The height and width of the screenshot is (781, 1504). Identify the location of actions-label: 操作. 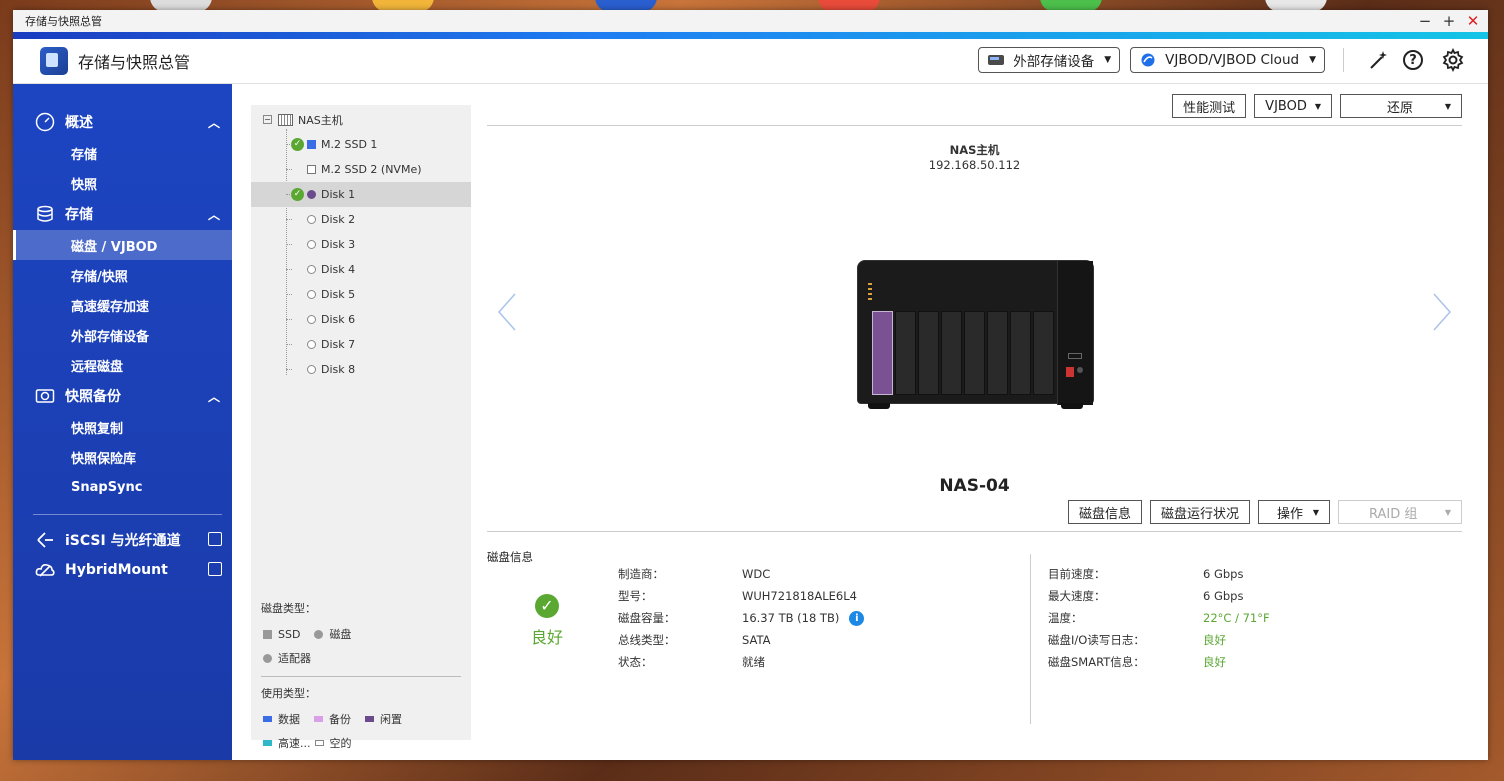
(1290, 514).